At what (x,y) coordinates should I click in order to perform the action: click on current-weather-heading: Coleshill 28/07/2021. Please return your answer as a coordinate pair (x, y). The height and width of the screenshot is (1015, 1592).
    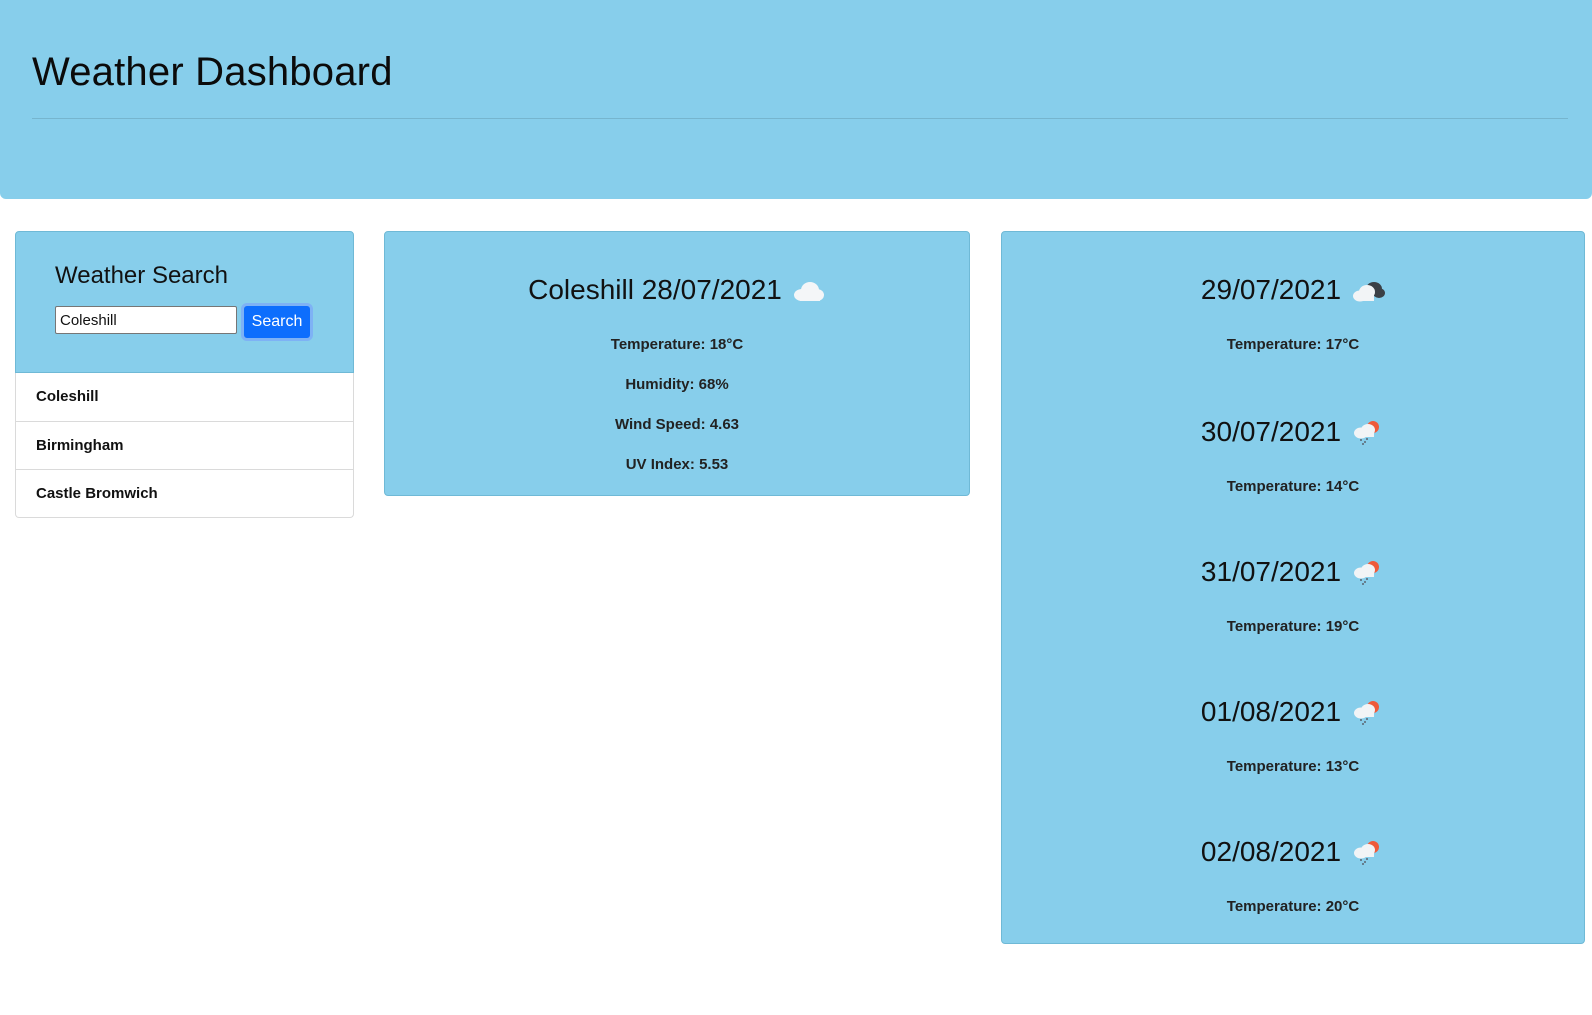
    Looking at the image, I should click on (677, 290).